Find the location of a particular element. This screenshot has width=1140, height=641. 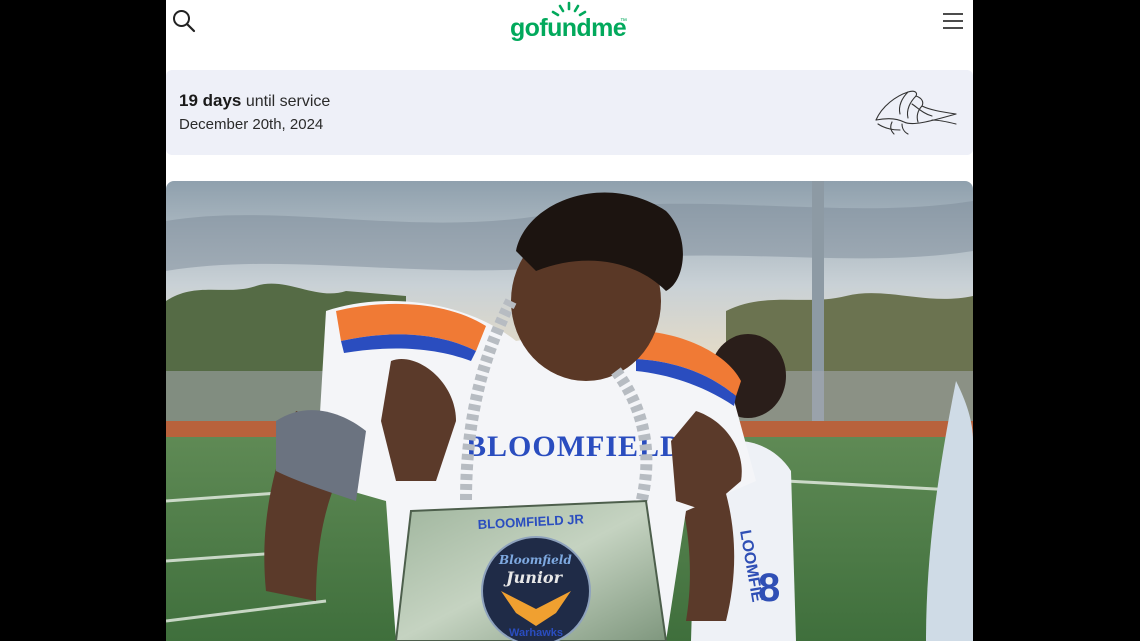

hamburger-menu-icon is located at coordinates (953, 21).